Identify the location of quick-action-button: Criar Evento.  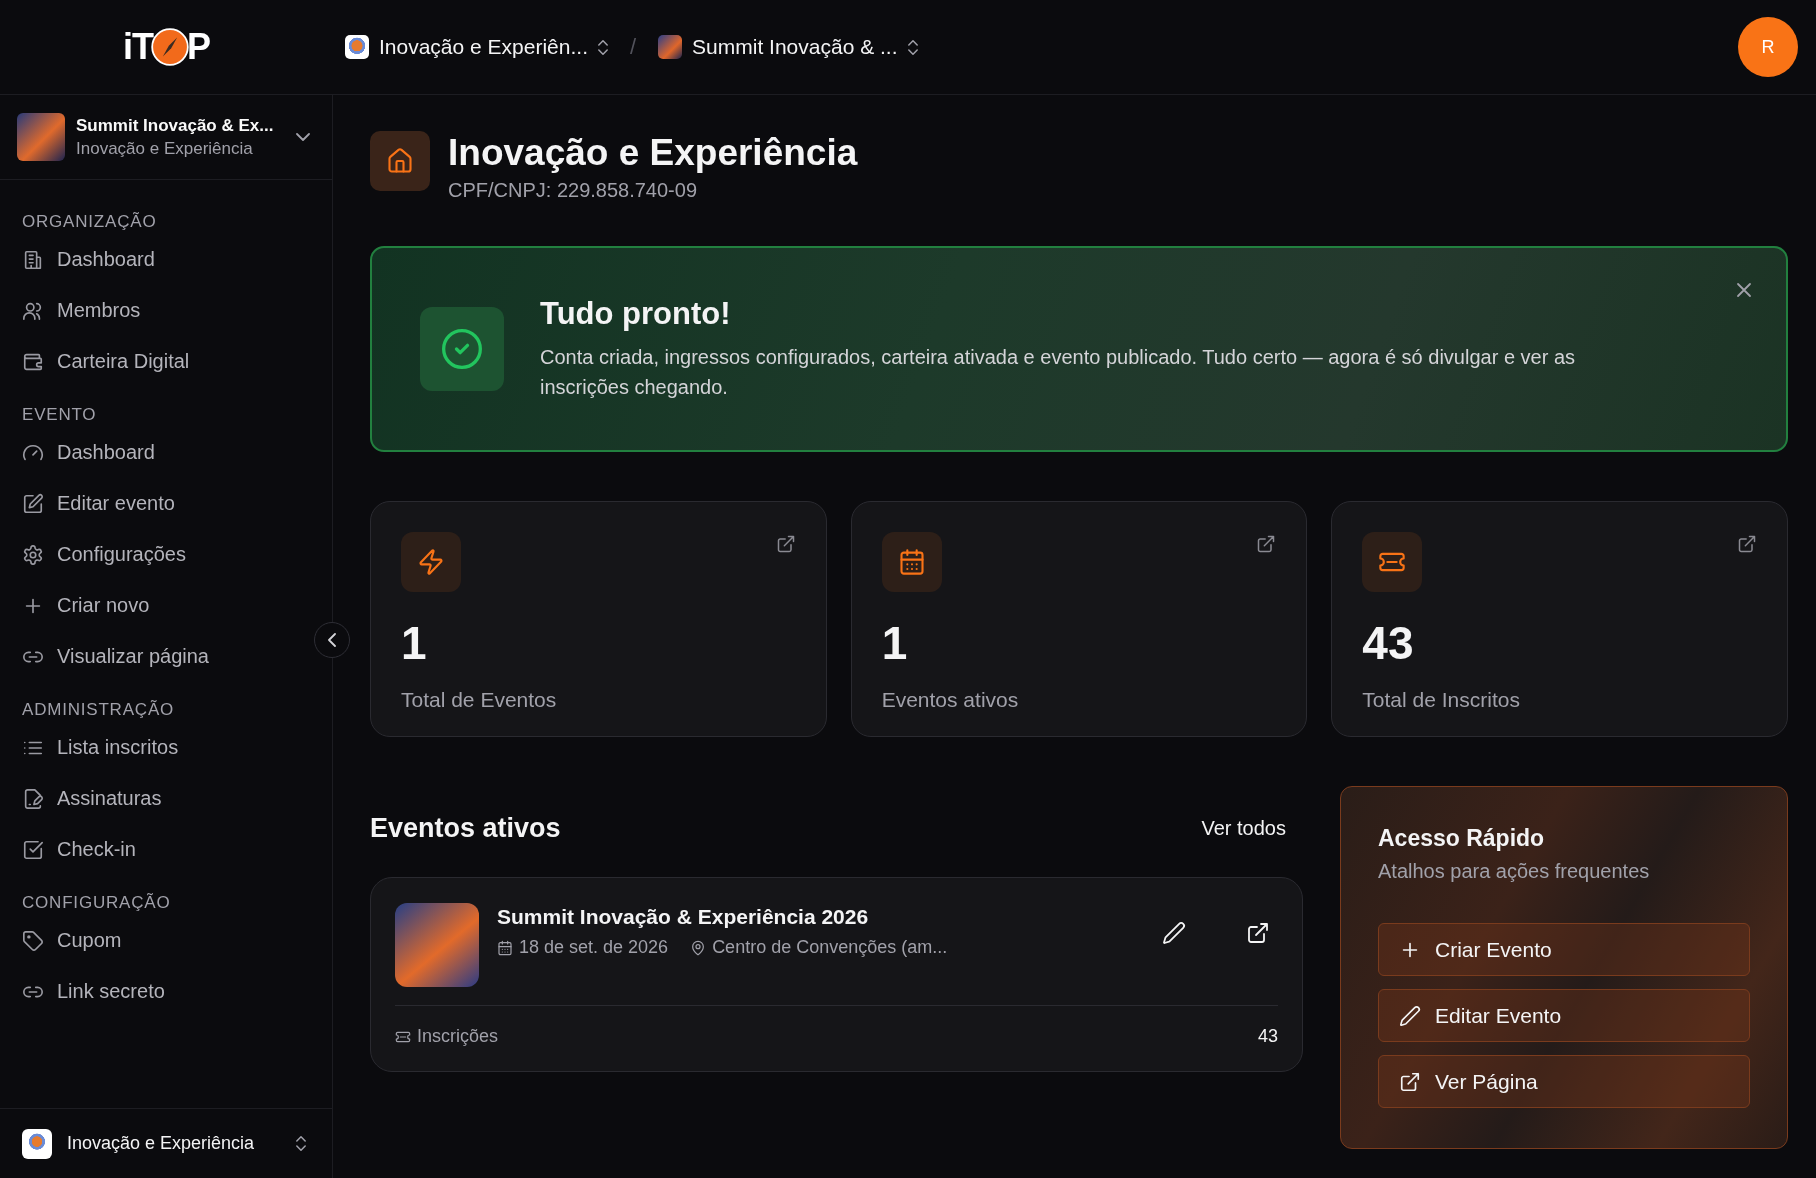
(1564, 950).